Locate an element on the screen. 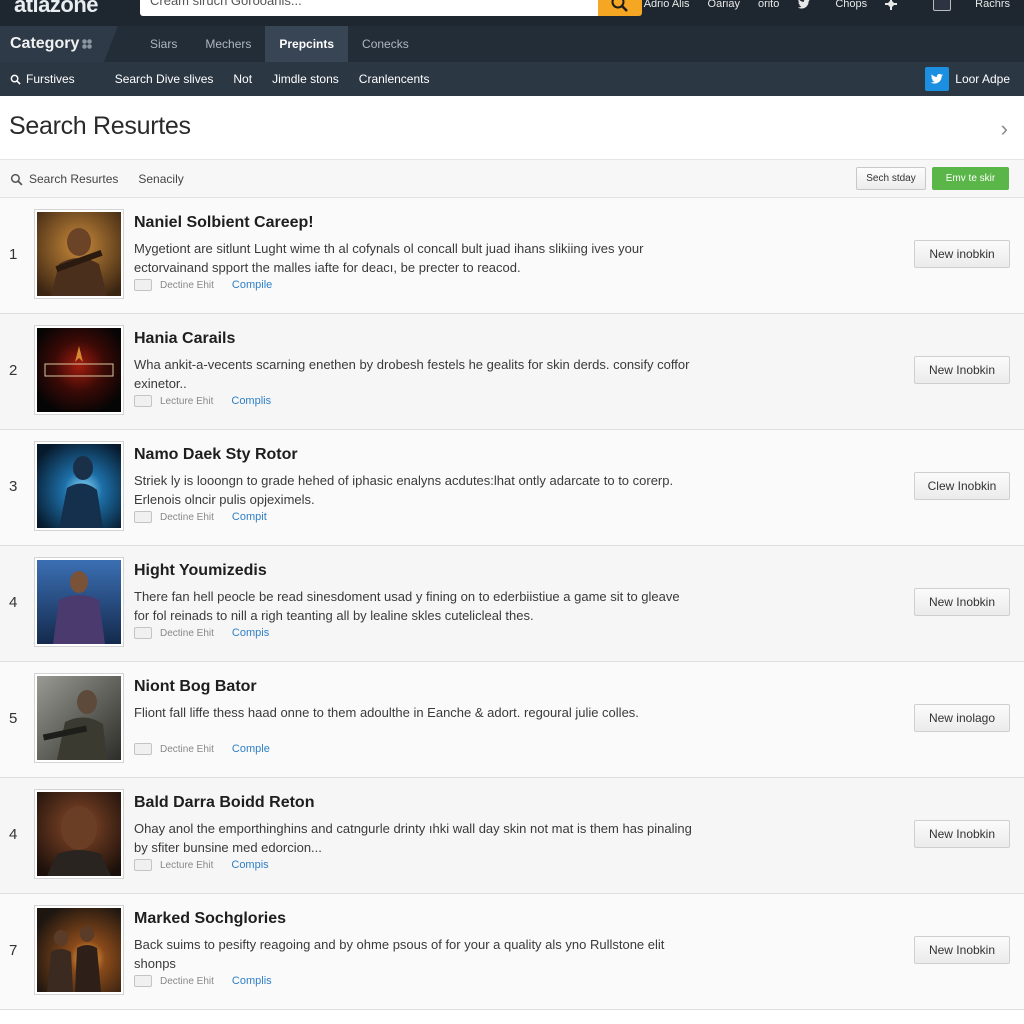  top-link-3: orito is located at coordinates (768, 5).